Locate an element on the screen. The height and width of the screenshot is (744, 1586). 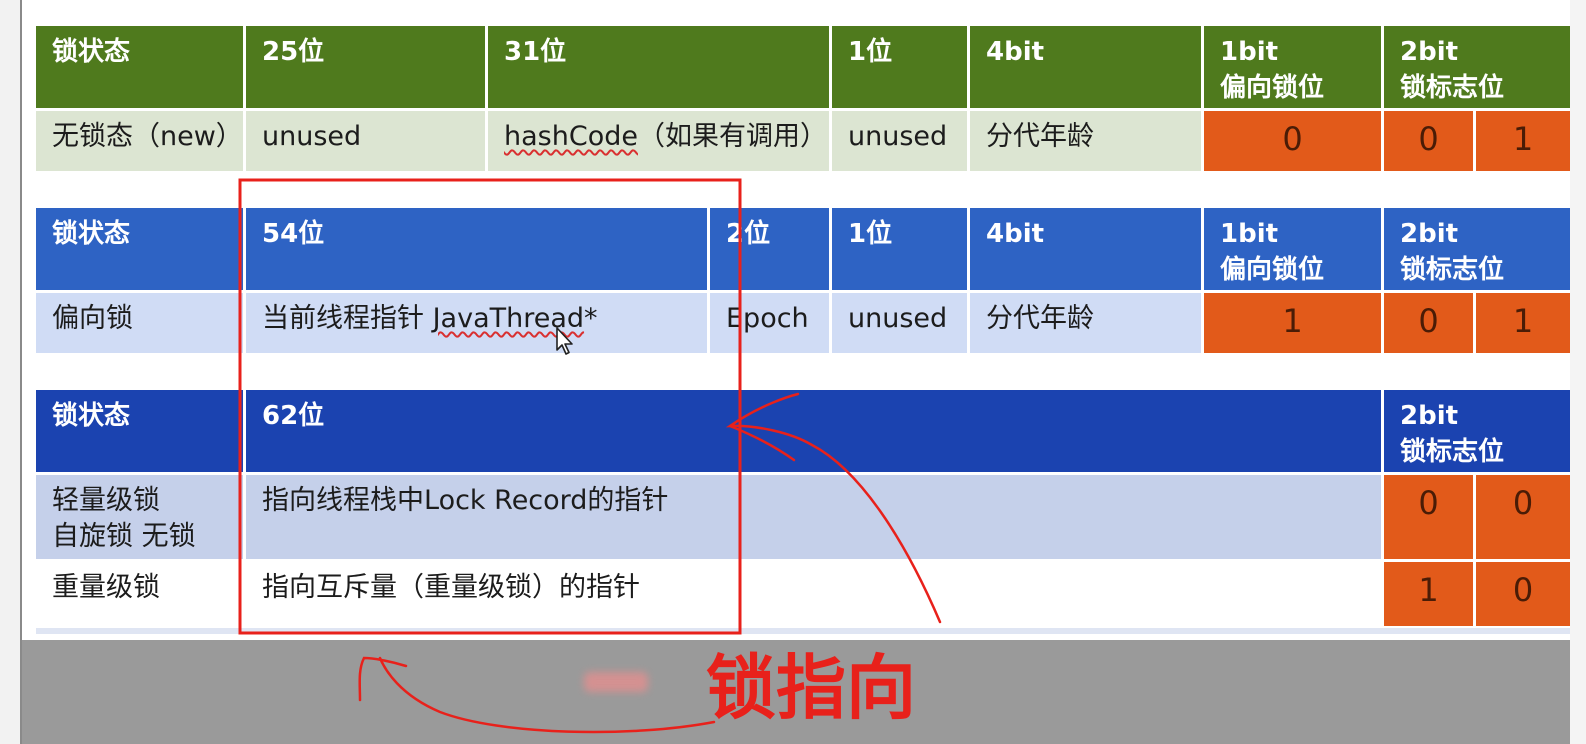
biased-bit-value: 1 is located at coordinates (1292, 323).